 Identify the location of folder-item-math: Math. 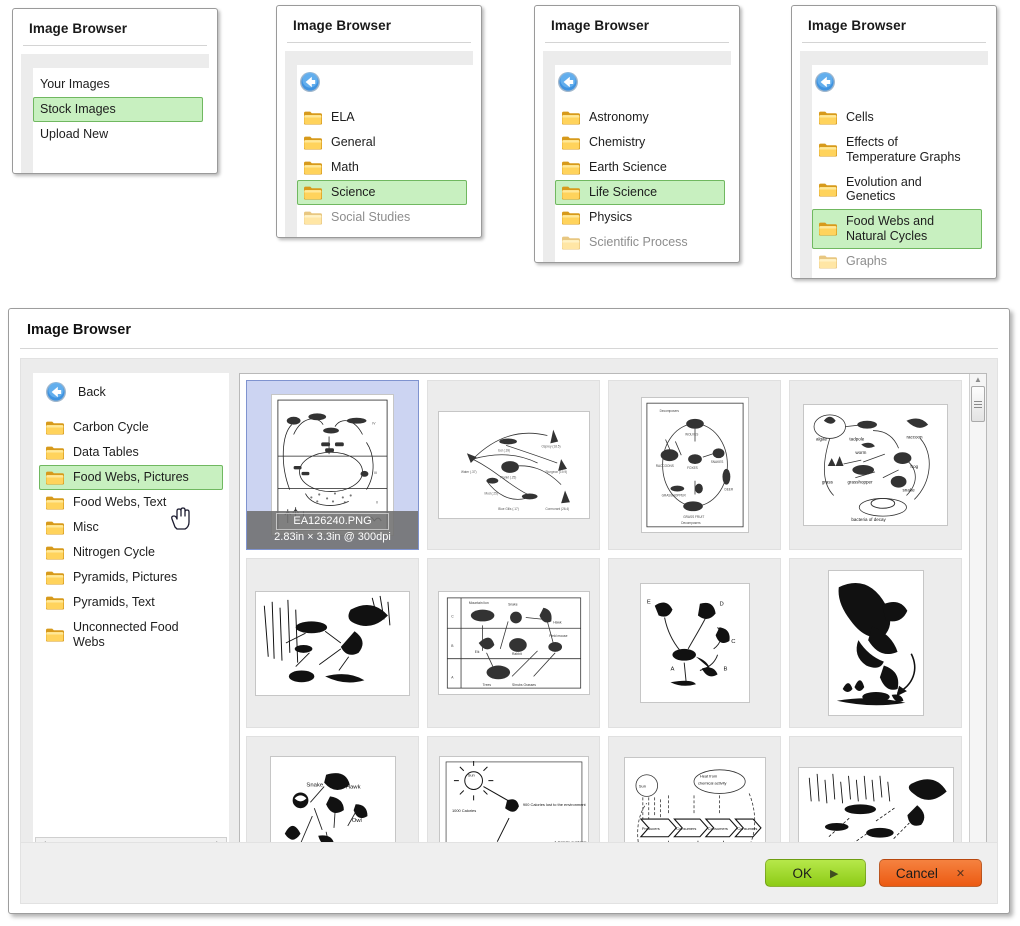
(382, 167).